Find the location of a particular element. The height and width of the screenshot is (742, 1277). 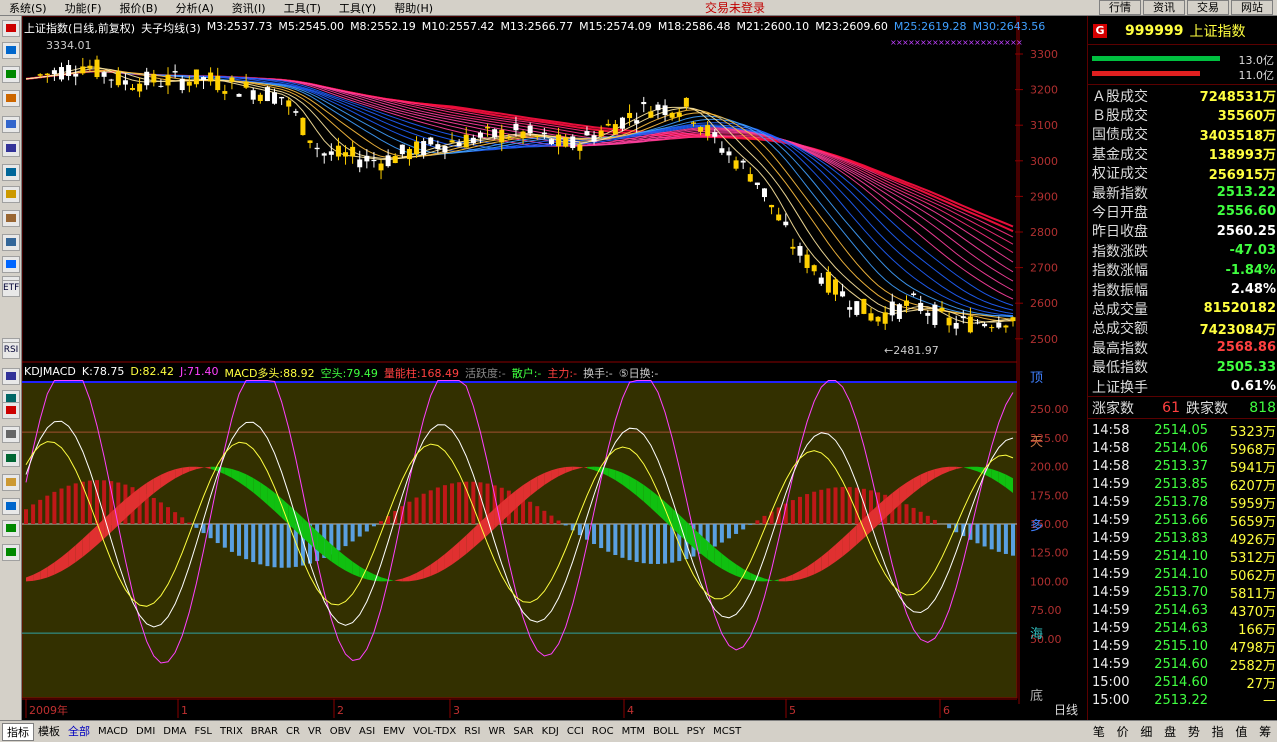

tick-row: 14:58 2513.37 5941万 is located at coordinates (1184, 466).